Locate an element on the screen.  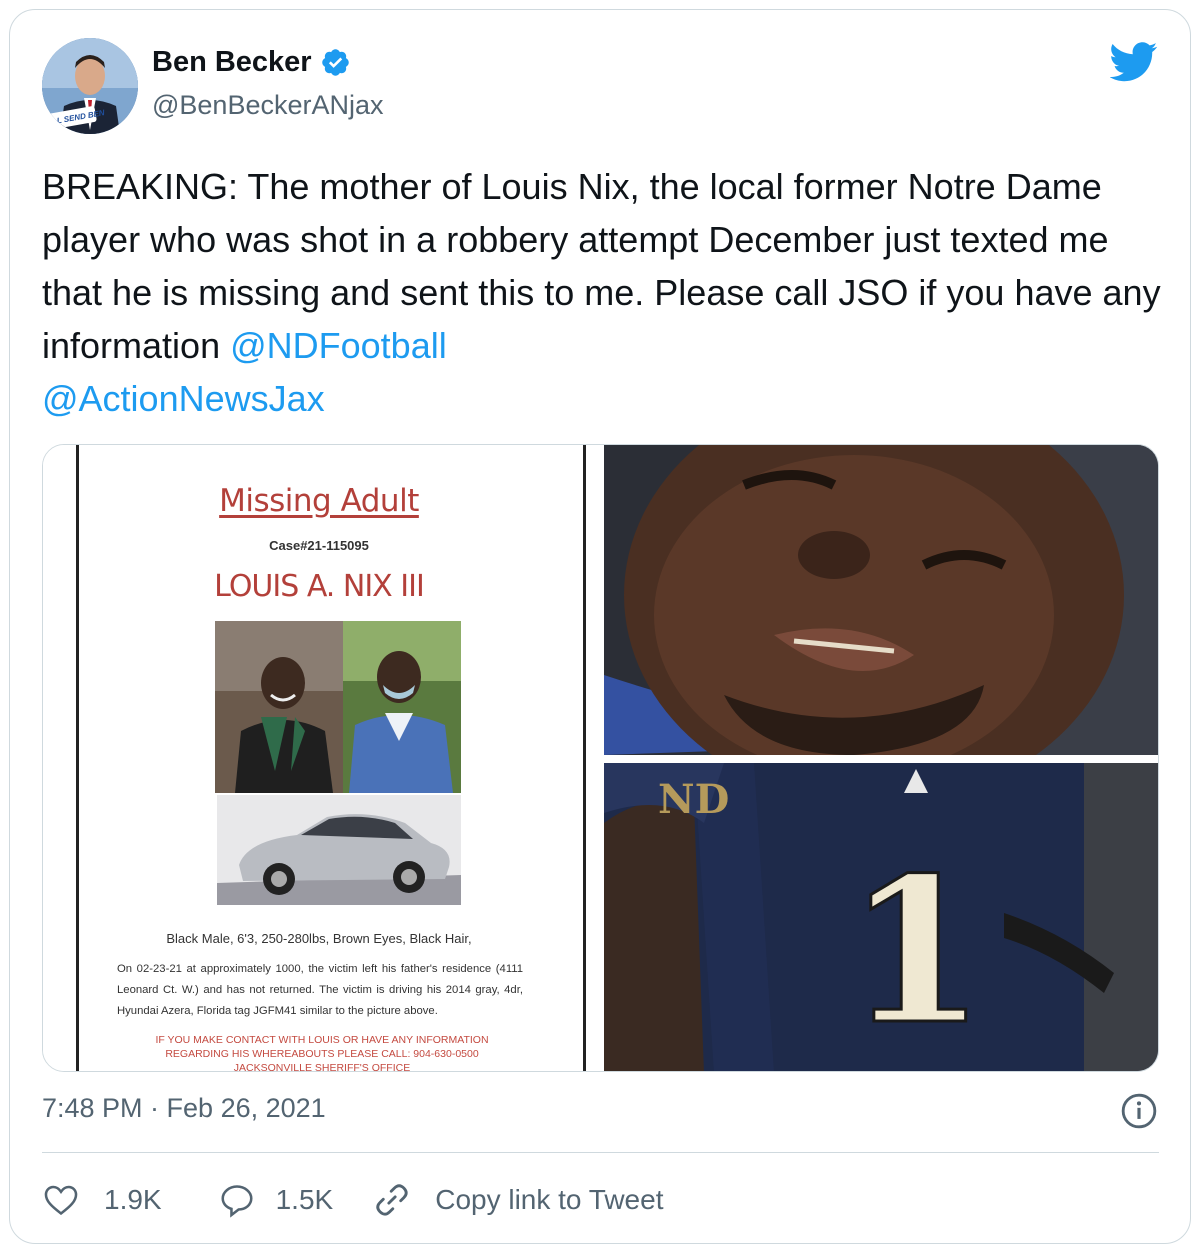
tweet-timestamp: 7:48 PM · Feb 26, 2021 is located at coordinates (184, 1108).